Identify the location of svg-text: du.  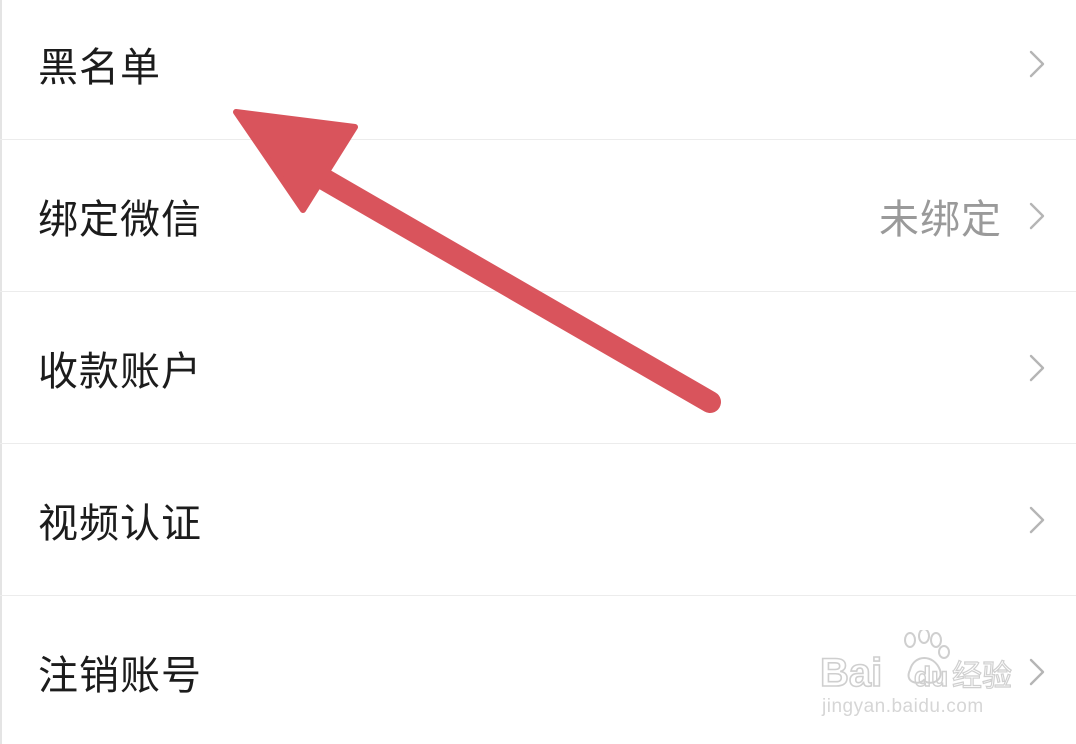
(931, 676).